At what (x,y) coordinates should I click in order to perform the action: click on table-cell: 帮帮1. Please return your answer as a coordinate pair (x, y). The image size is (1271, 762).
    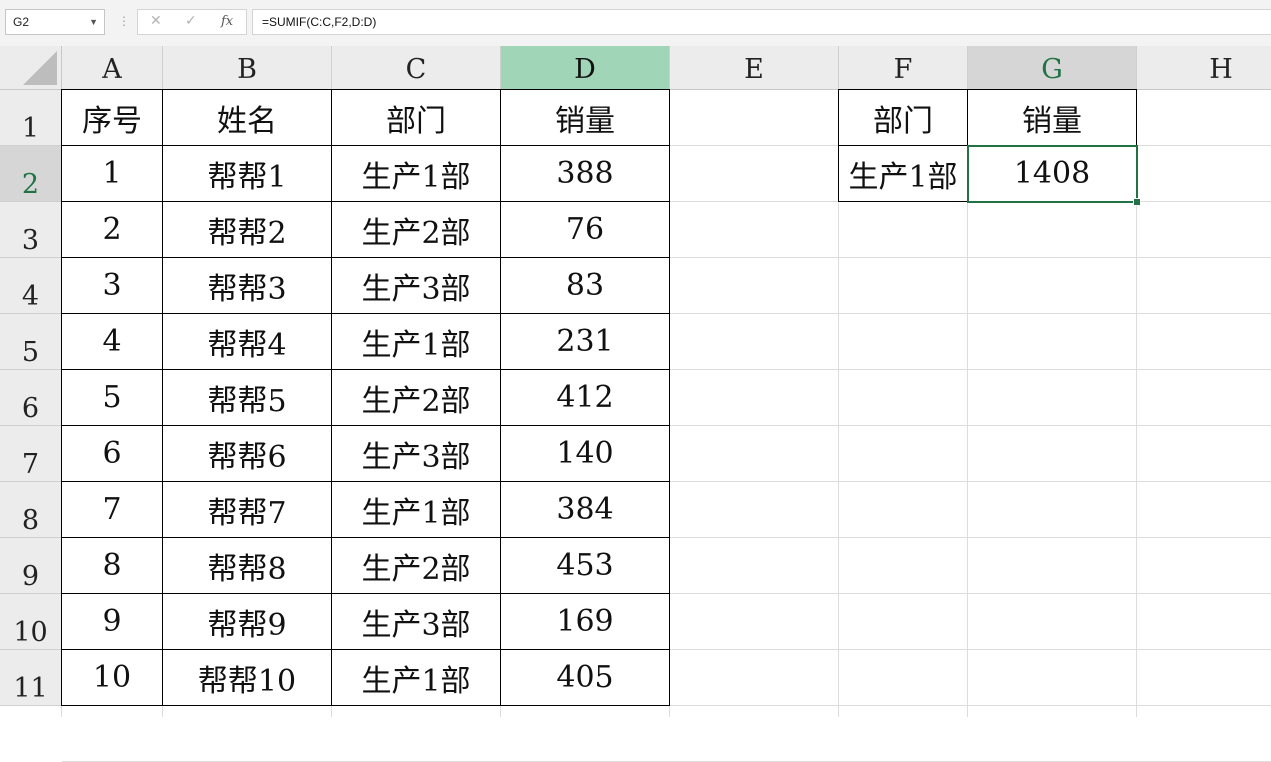
    Looking at the image, I should click on (247, 174).